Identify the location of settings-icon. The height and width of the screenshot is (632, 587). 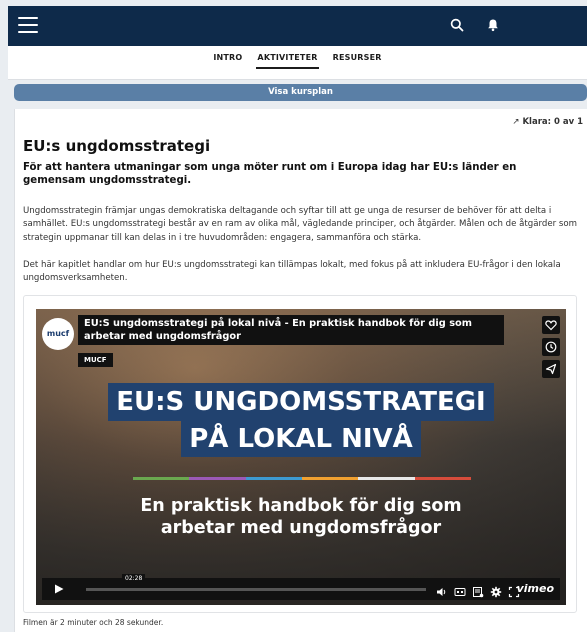
(496, 590).